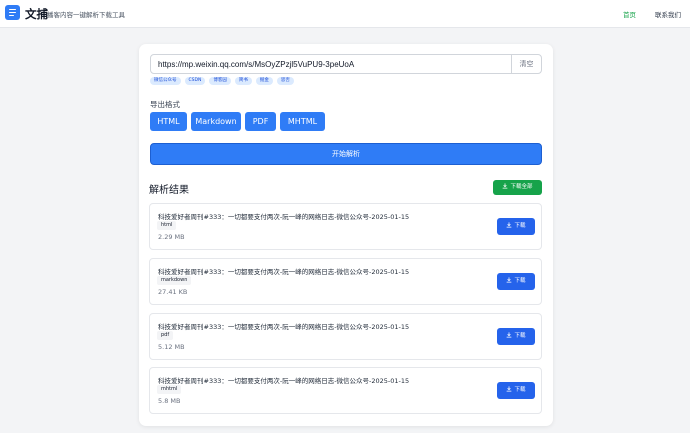 Image resolution: width=690 pixels, height=433 pixels. What do you see at coordinates (668, 14) in the screenshot?
I see `nav-link-contact: 联系我们` at bounding box center [668, 14].